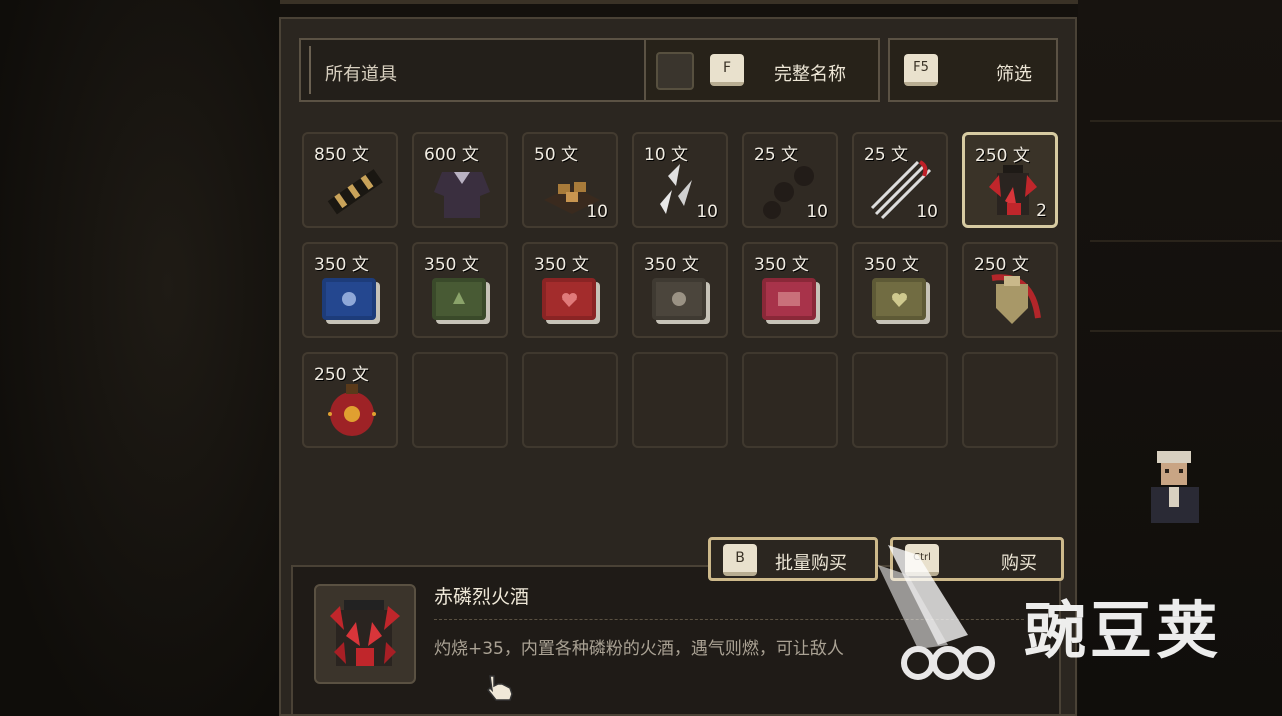 The height and width of the screenshot is (716, 1282). I want to click on black-club-icon, so click(355, 192).